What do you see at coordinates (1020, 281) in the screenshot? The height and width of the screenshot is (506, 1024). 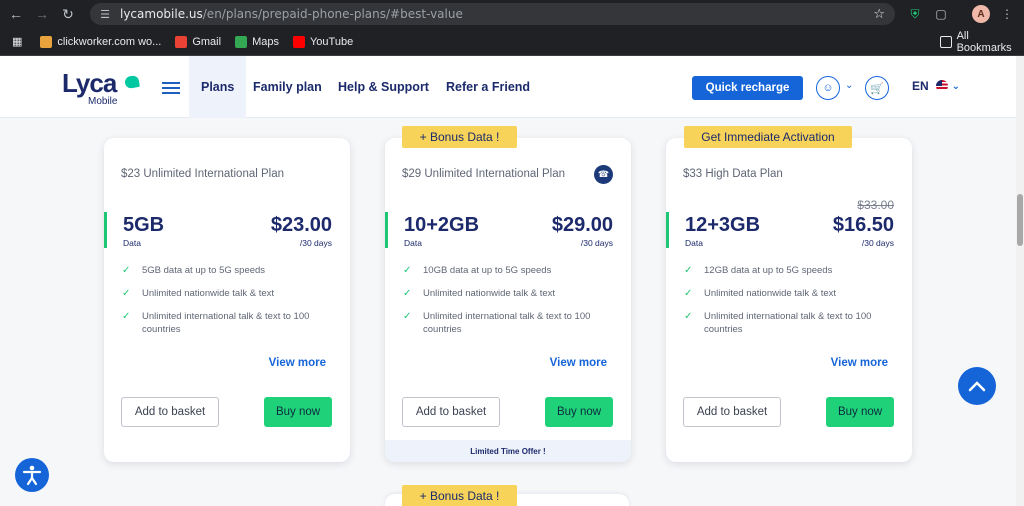 I see `page-scrollbar` at bounding box center [1020, 281].